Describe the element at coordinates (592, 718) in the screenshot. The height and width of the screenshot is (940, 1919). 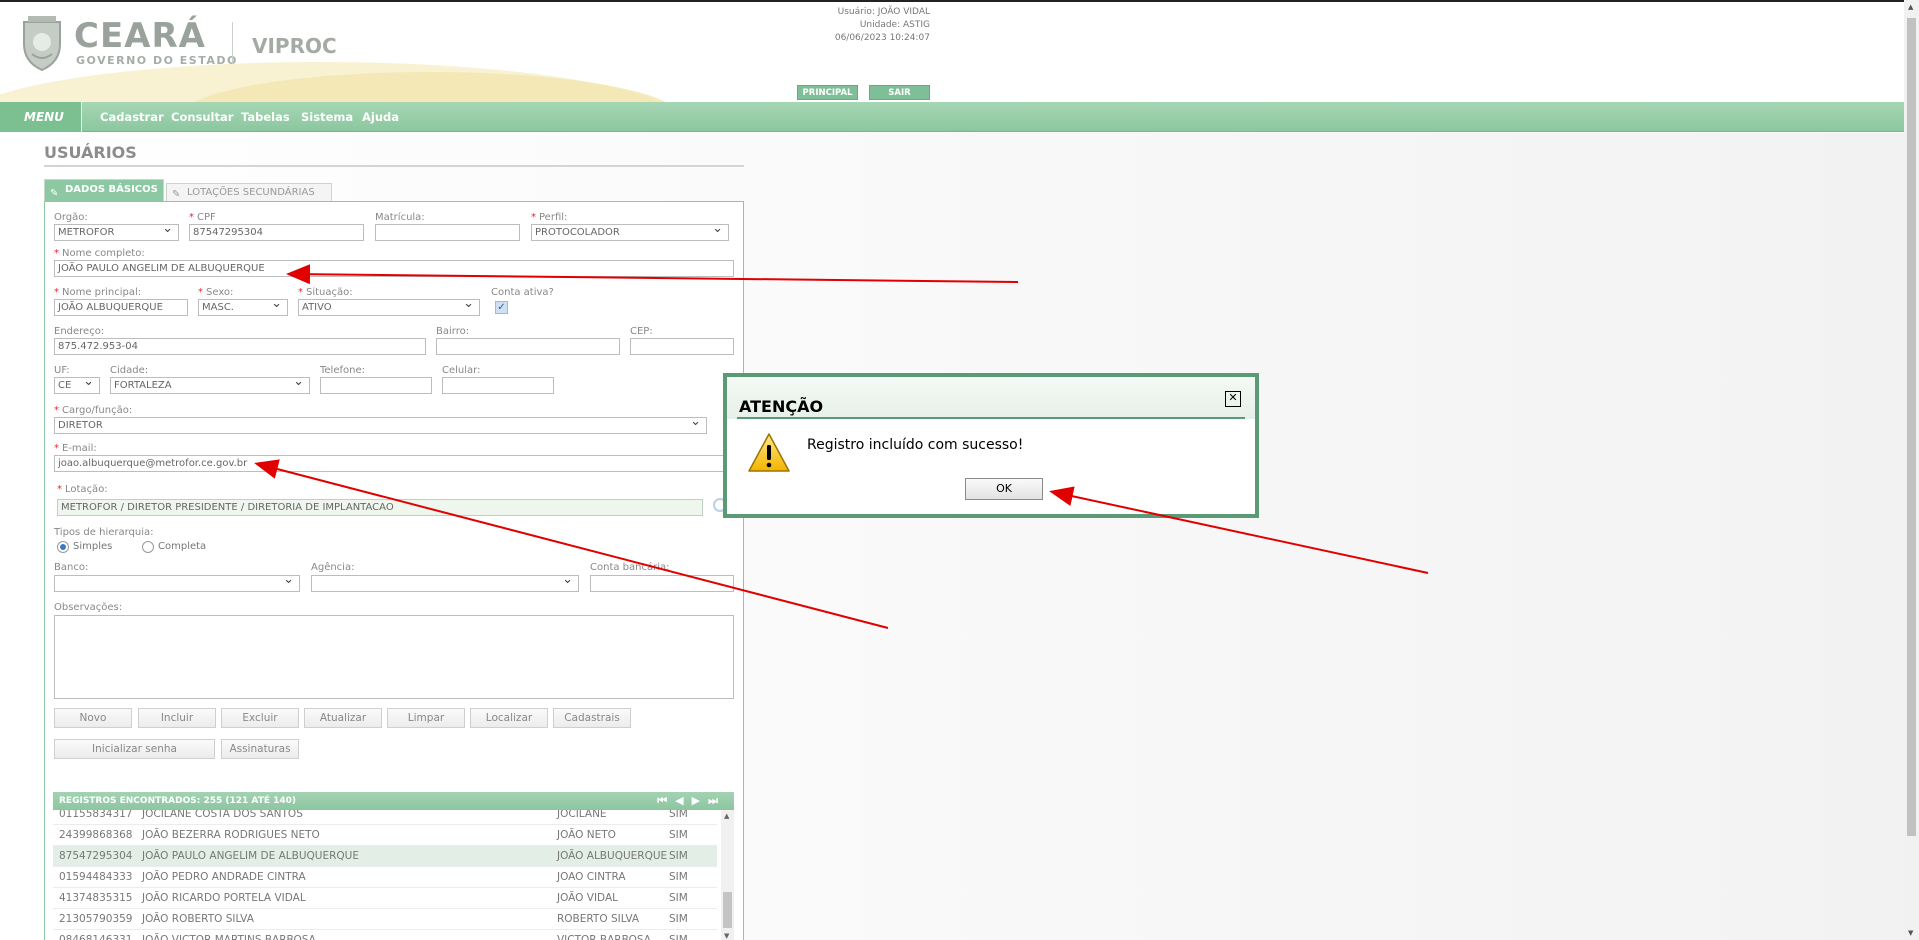
I see `cadastrais-button: Cadastrais` at that location.